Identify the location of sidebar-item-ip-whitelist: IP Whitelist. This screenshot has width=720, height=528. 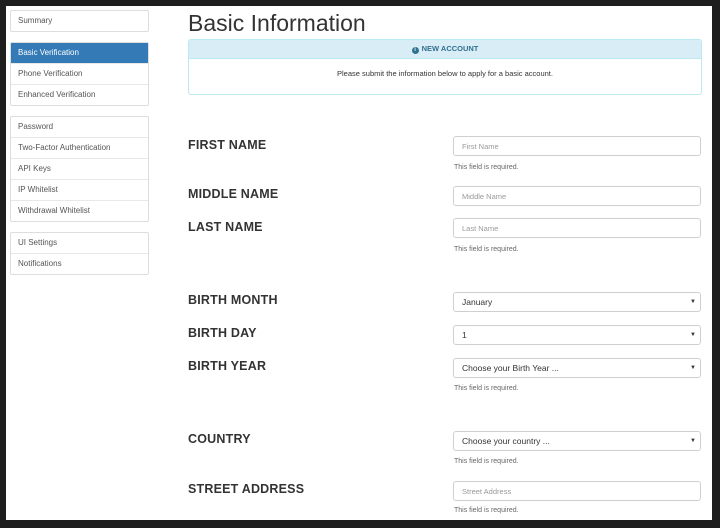
(79, 189).